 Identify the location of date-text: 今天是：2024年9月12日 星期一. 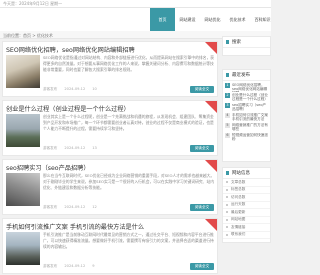
(33, 3).